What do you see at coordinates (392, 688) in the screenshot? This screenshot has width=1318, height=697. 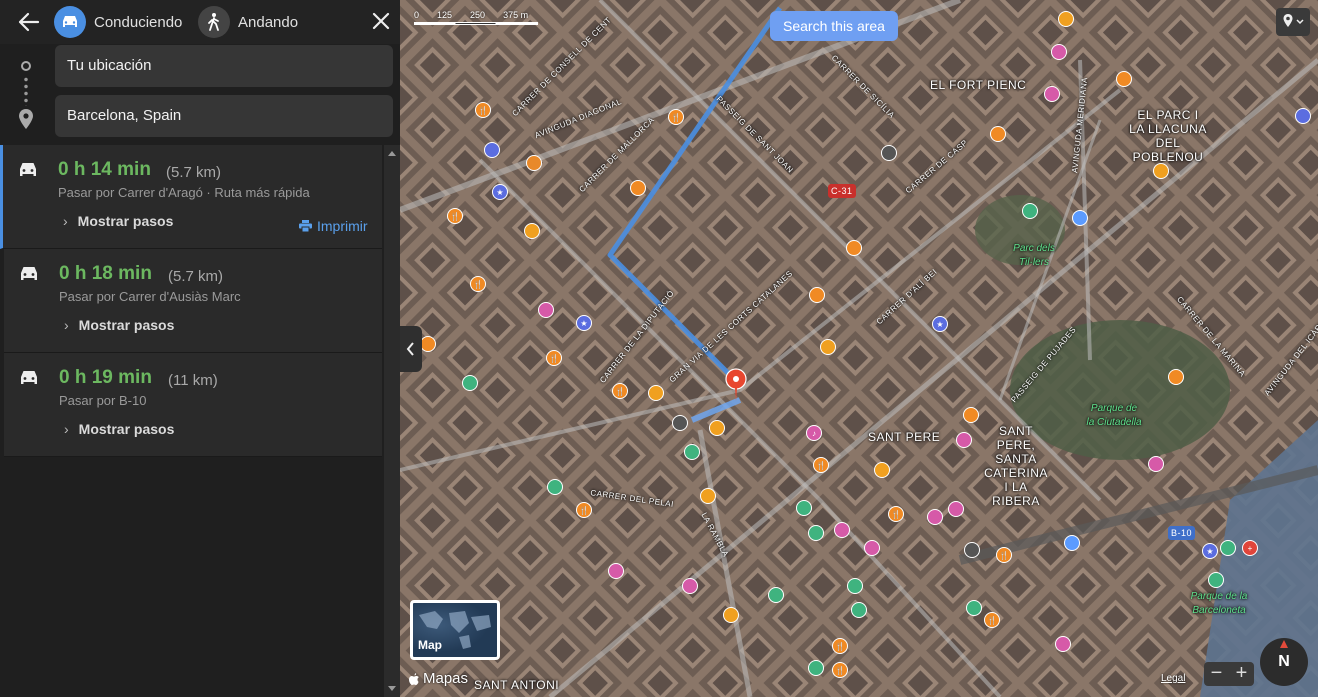 I see `scroll-down-arrow-icon` at bounding box center [392, 688].